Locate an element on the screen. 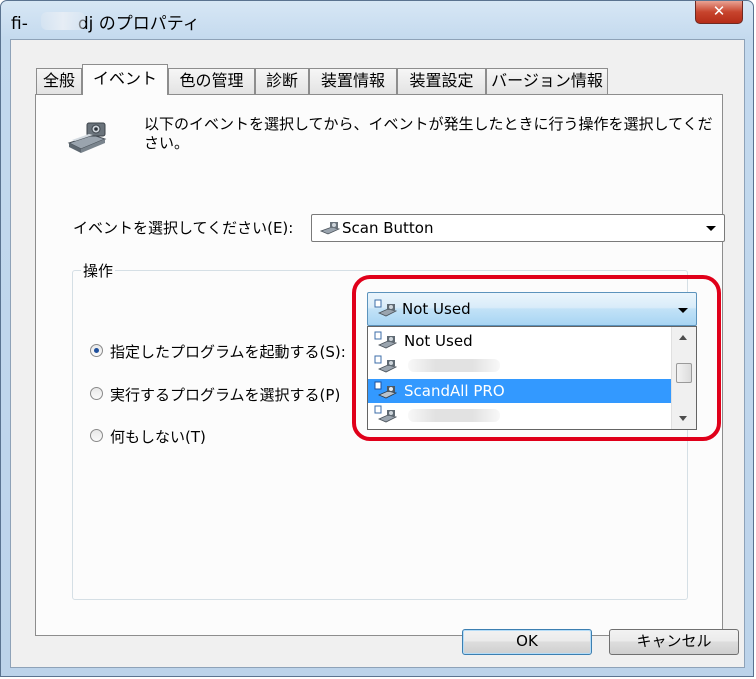 The height and width of the screenshot is (679, 756). radio-choose-program-label: 実行するプログラムを選択する(P) is located at coordinates (225, 395).